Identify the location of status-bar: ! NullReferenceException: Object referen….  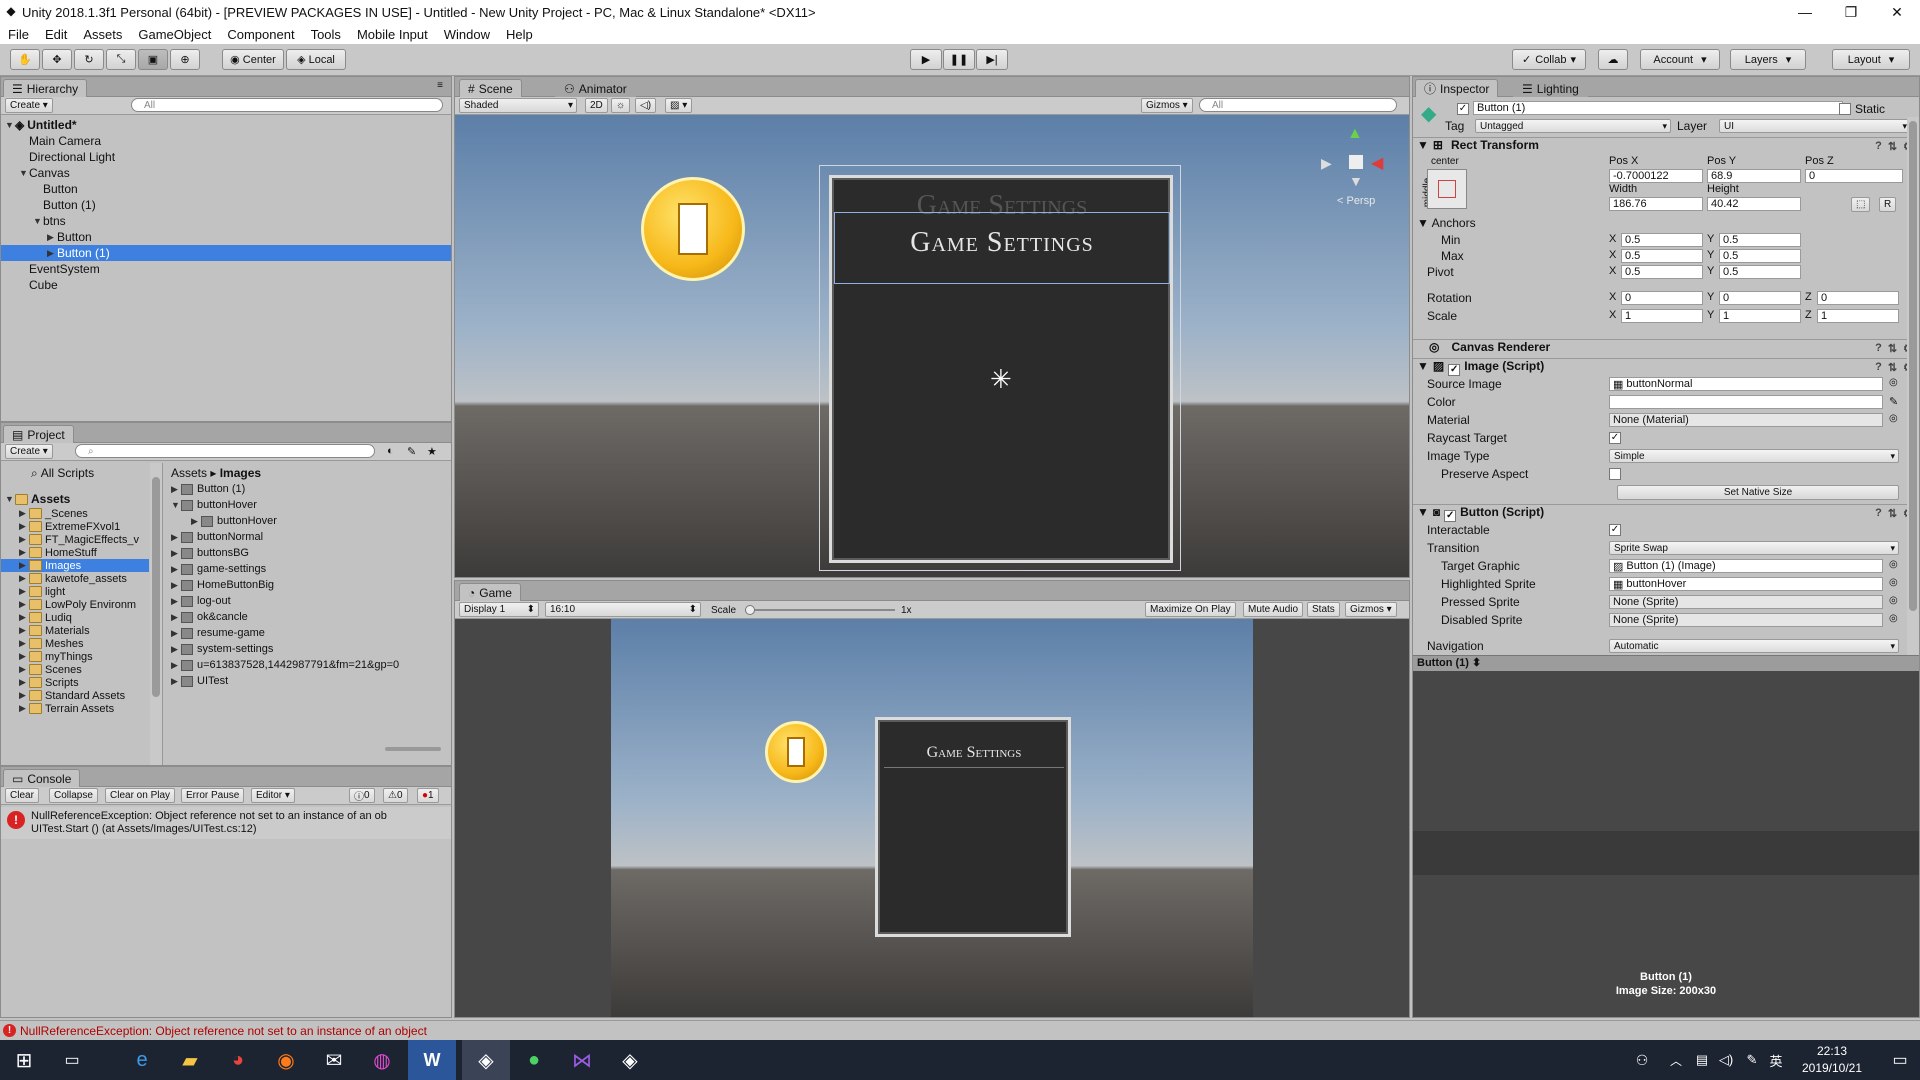
(960, 1030).